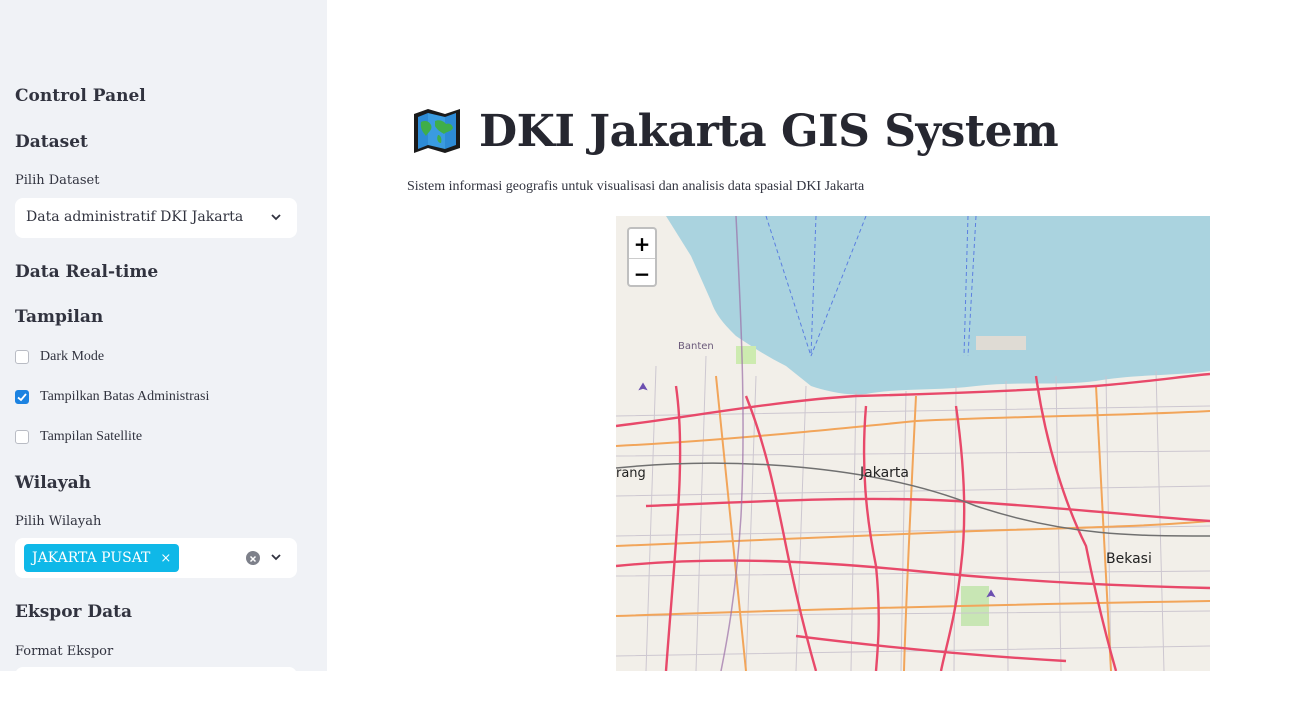 This screenshot has width=1292, height=707. I want to click on checkbox-box-checked, so click(22, 397).